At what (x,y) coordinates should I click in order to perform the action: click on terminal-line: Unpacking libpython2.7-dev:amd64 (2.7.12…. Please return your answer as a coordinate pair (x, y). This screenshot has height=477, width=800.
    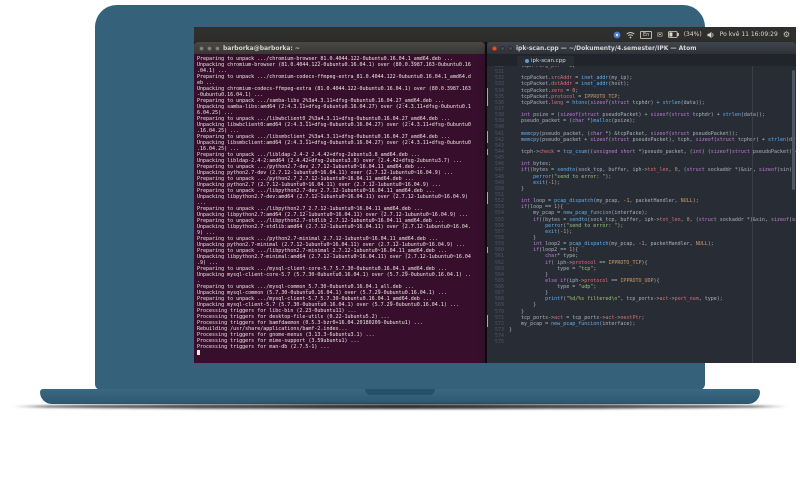
    Looking at the image, I should click on (332, 197).